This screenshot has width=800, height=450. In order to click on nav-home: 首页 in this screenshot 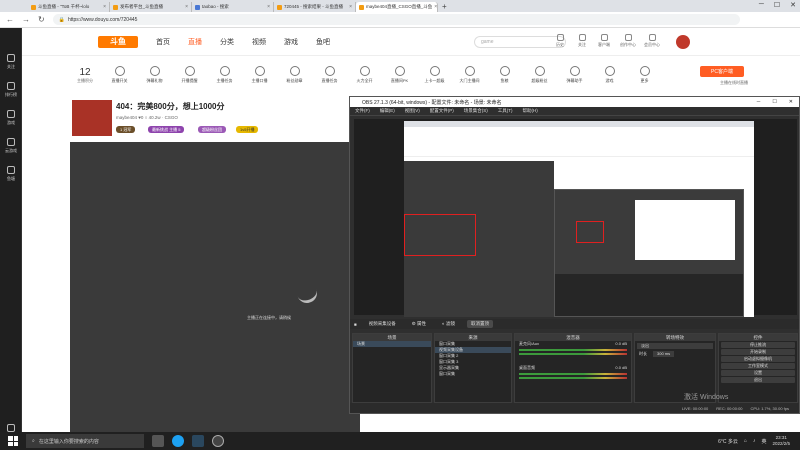, I will do `click(163, 42)`.